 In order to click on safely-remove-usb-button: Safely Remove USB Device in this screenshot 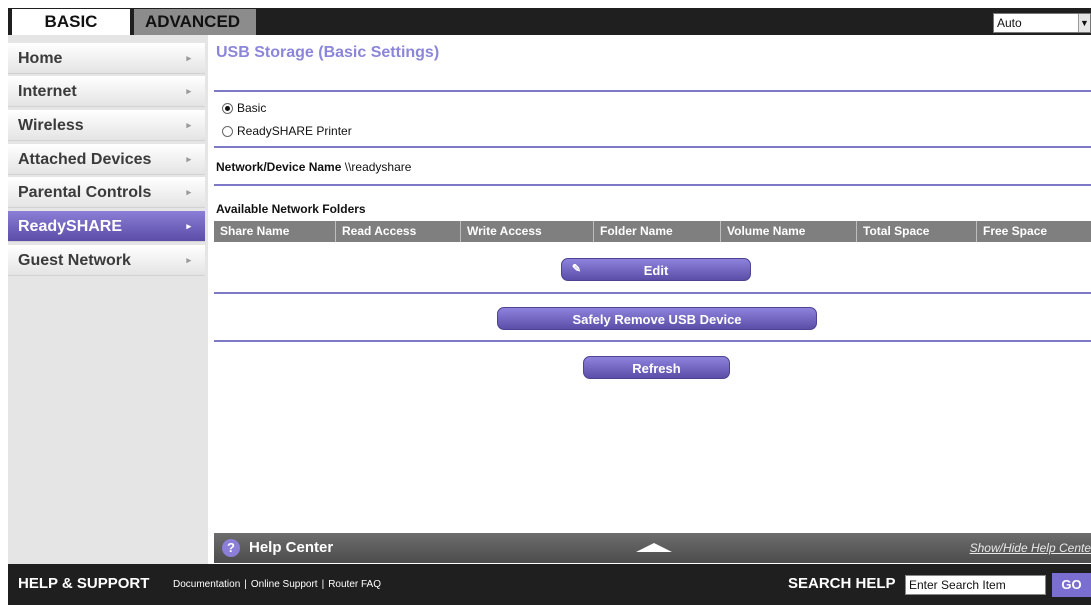, I will do `click(657, 318)`.